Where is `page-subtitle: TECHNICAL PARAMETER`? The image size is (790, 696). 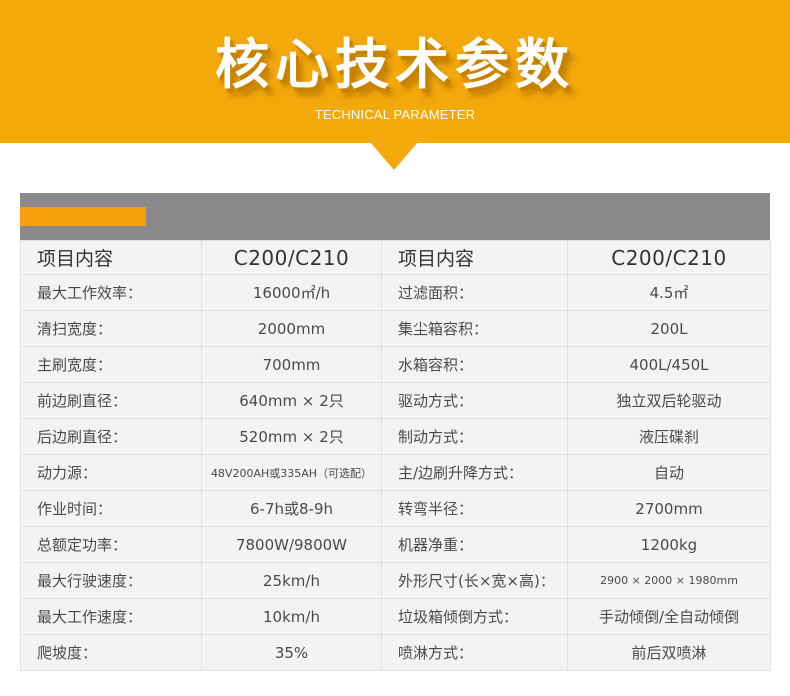
page-subtitle: TECHNICAL PARAMETER is located at coordinates (395, 114).